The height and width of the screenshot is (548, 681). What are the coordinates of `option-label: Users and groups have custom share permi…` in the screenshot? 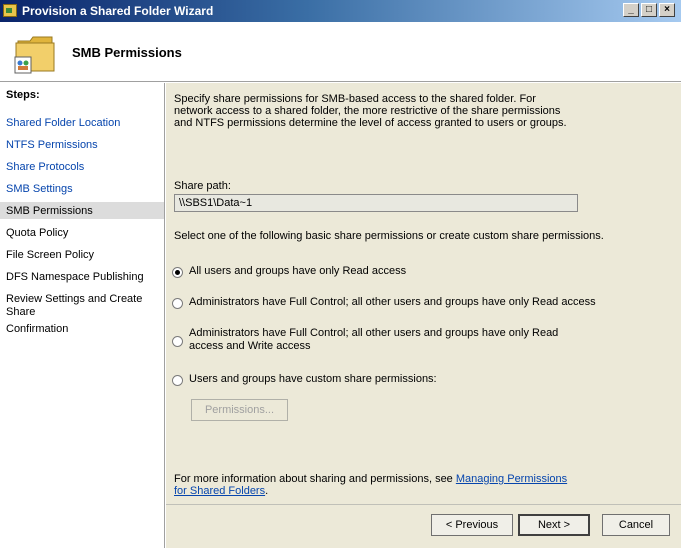 It's located at (313, 379).